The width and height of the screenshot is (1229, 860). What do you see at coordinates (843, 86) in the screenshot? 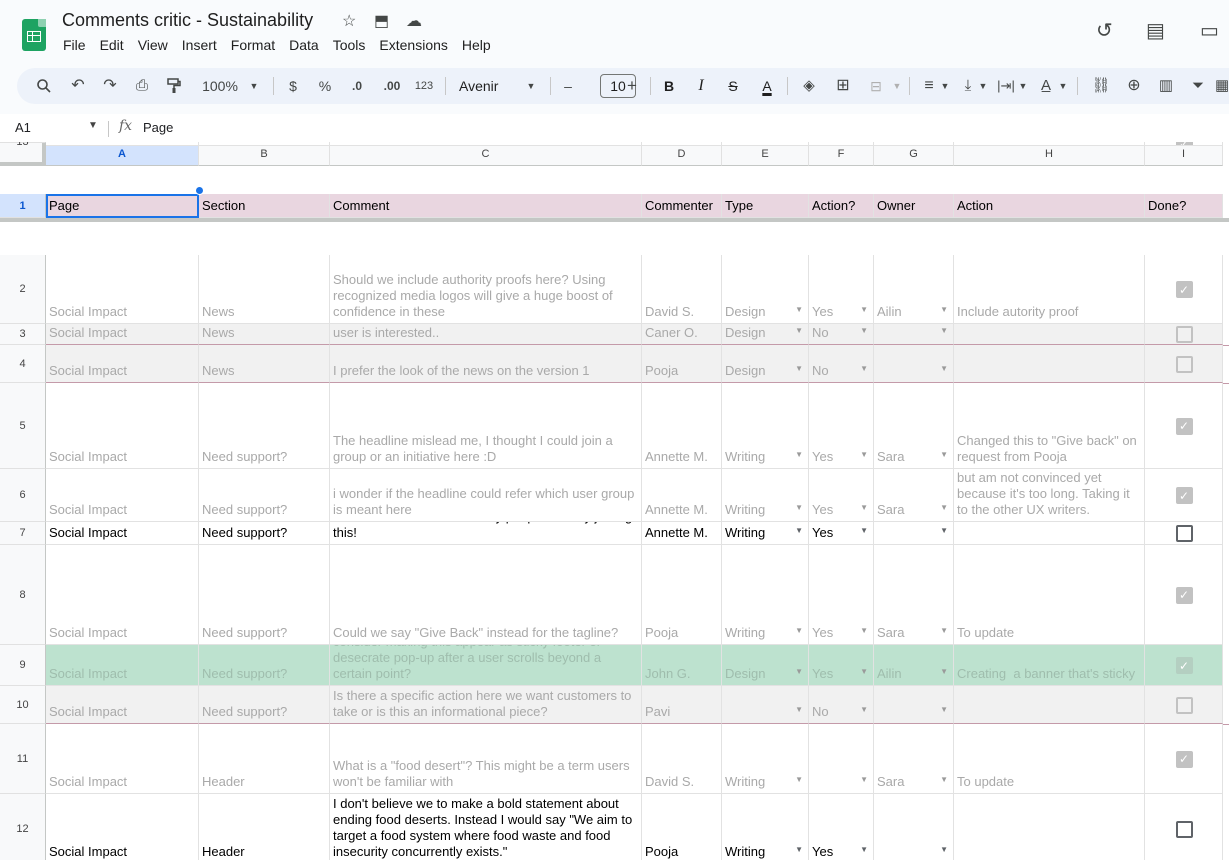
I see `borders-icon: ⊞` at bounding box center [843, 86].